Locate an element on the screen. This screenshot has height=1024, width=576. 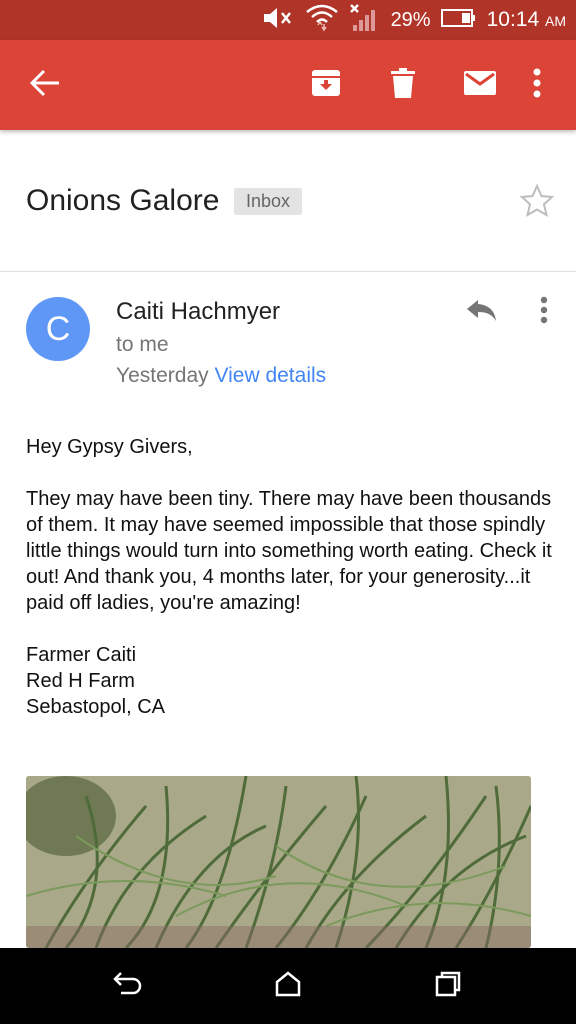
nav-recents-button is located at coordinates (448, 986).